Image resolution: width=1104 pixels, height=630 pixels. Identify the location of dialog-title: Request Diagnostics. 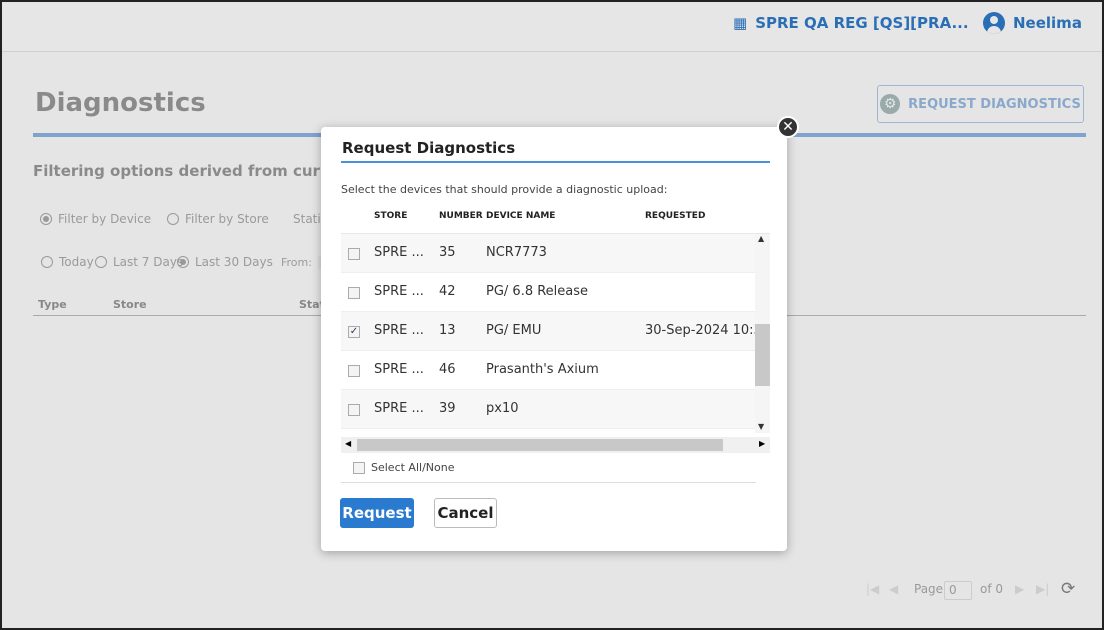
(429, 148).